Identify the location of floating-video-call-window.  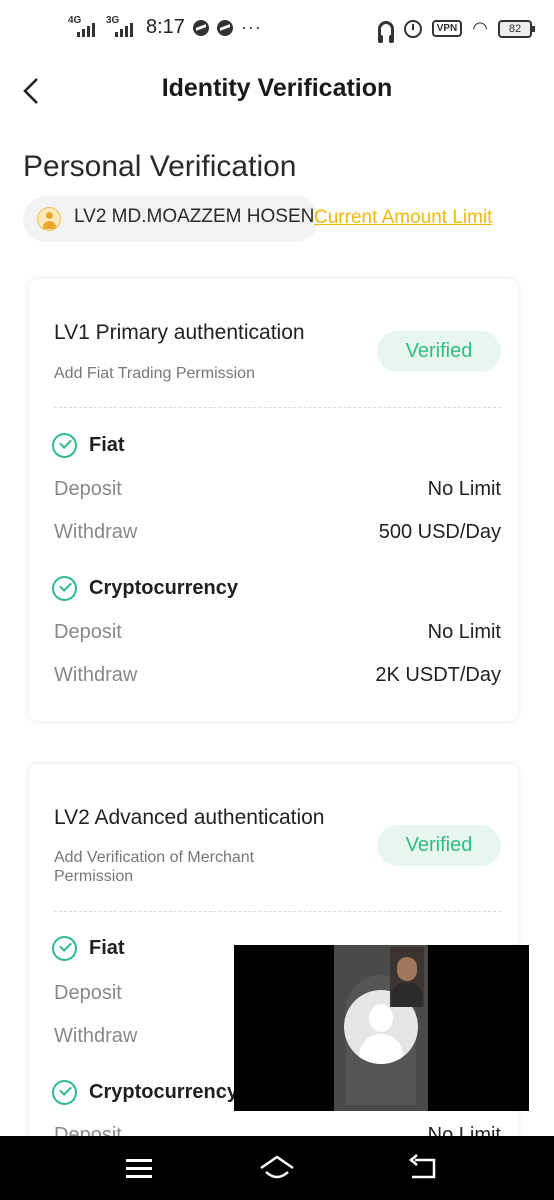
(381, 1028).